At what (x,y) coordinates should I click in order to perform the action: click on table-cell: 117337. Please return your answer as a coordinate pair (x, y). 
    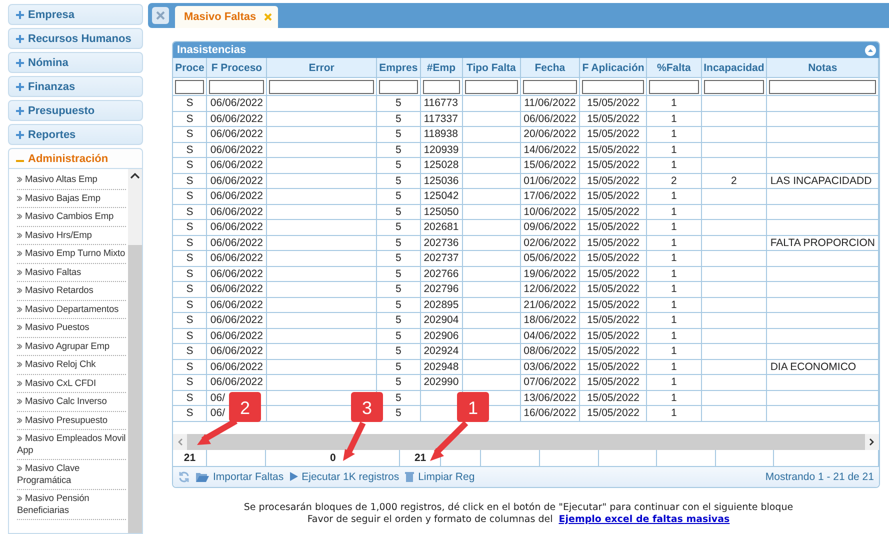
    Looking at the image, I should click on (441, 118).